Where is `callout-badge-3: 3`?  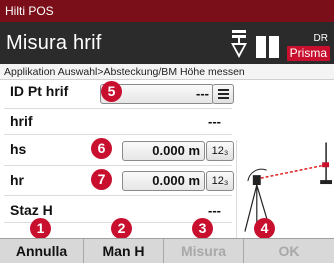
callout-badge-3: 3 is located at coordinates (202, 228).